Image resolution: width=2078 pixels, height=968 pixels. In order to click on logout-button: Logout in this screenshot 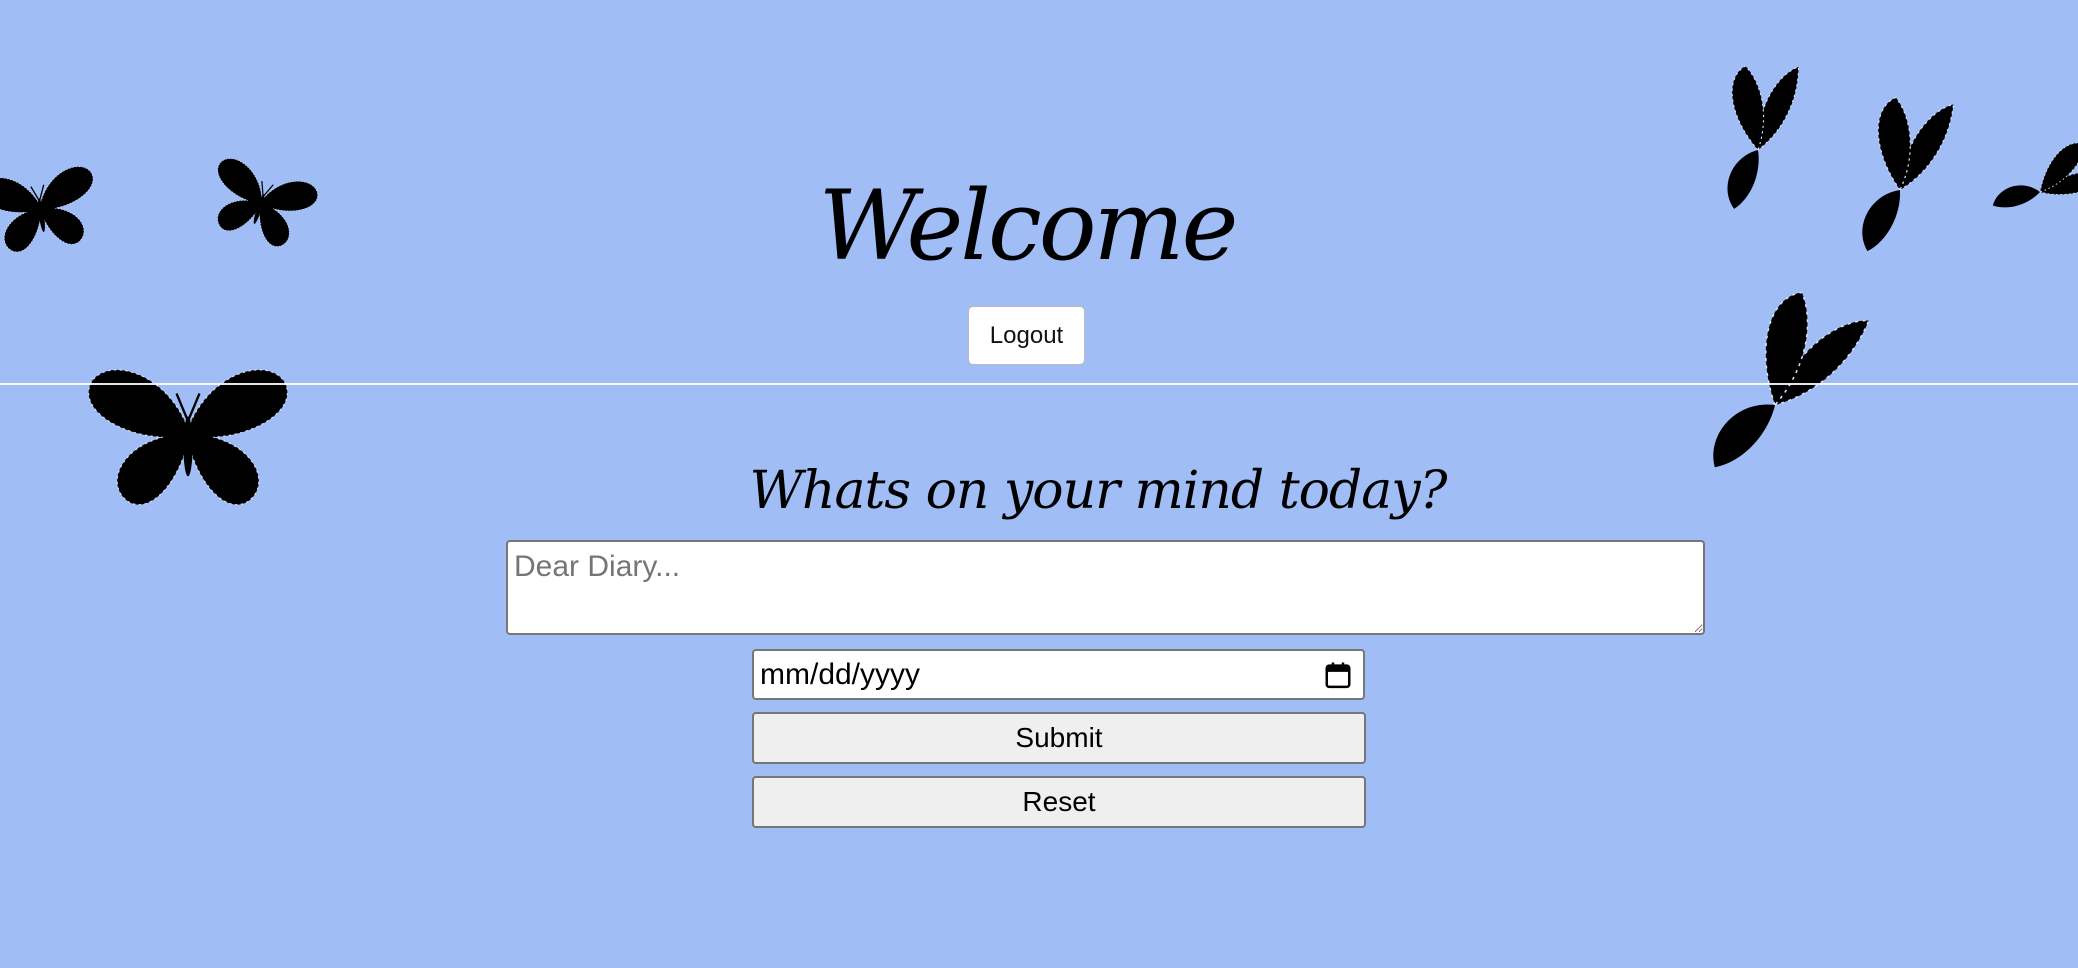, I will do `click(1026, 335)`.